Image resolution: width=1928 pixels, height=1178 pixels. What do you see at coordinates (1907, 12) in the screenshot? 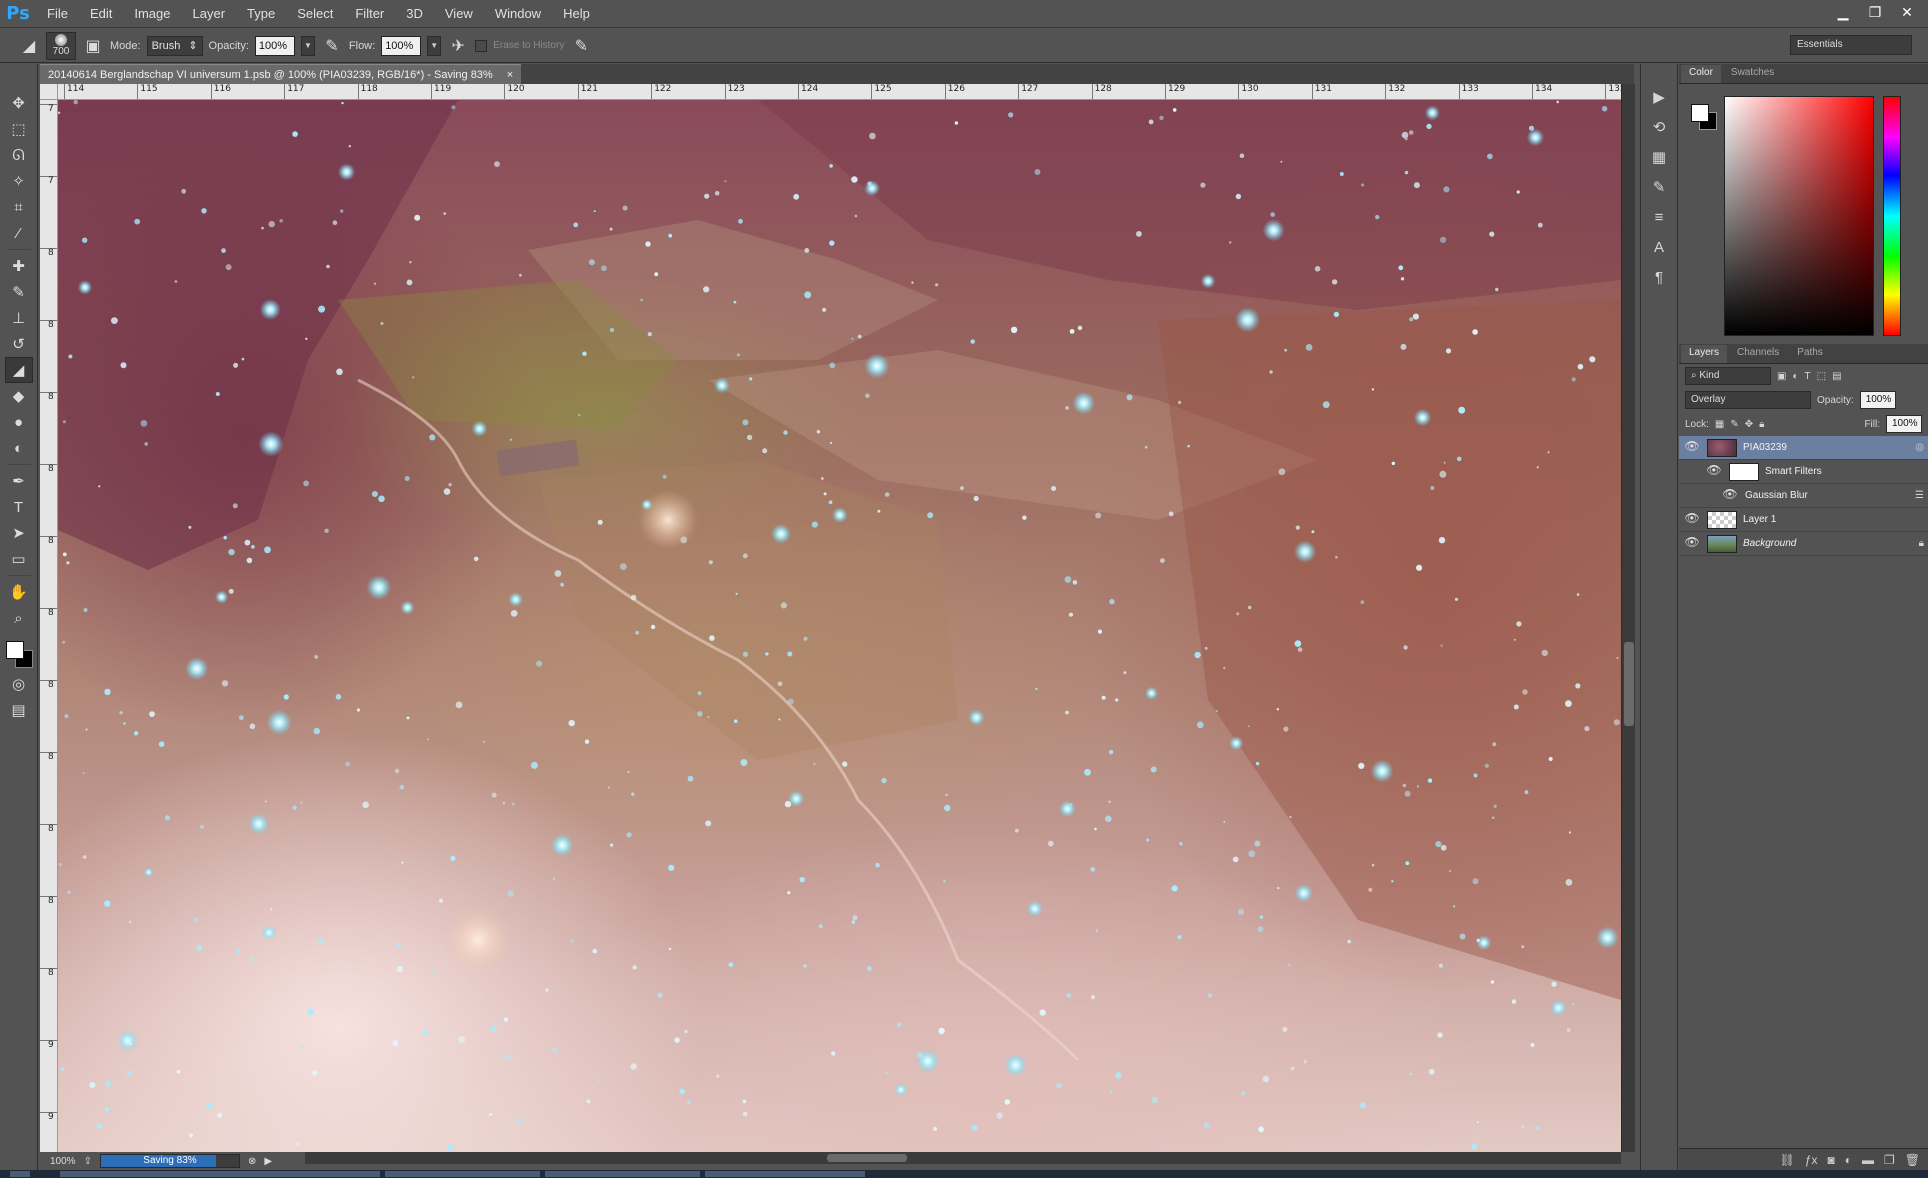
I see `close-button: ✕` at bounding box center [1907, 12].